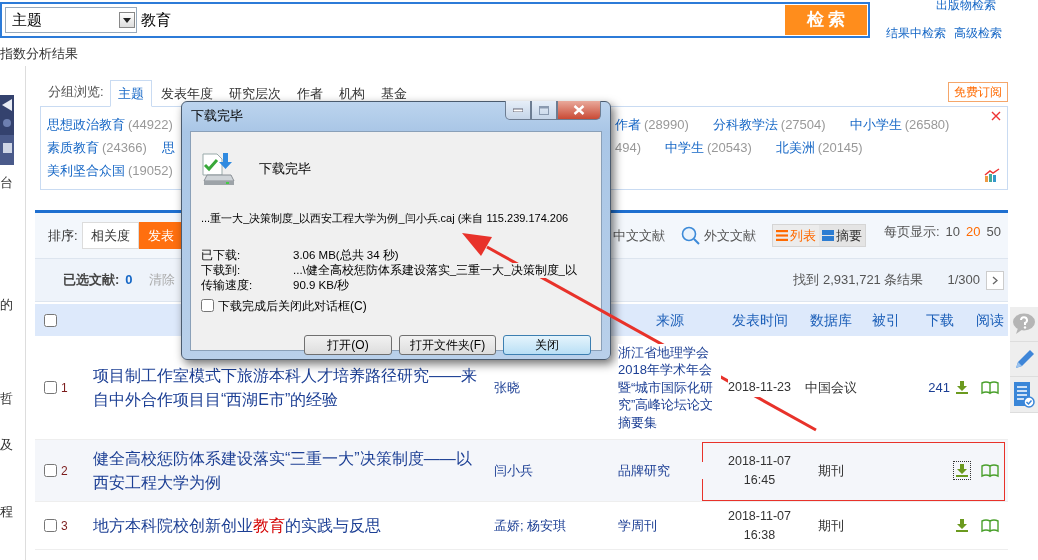 The width and height of the screenshot is (1038, 560). I want to click on column-header: 下载, so click(939, 319).